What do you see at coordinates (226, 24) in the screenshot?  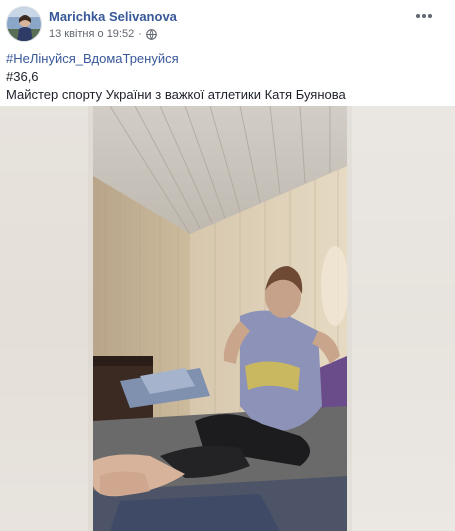 I see `post-header: Marichka Selivanova 13 квітня о 19:52 ·` at bounding box center [226, 24].